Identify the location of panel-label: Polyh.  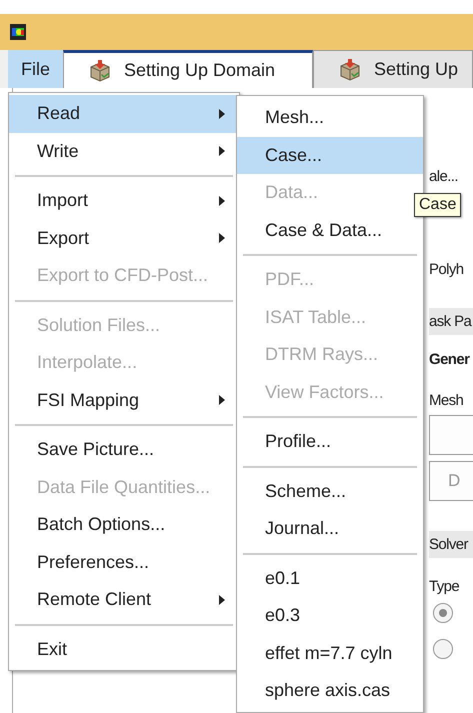
(447, 269).